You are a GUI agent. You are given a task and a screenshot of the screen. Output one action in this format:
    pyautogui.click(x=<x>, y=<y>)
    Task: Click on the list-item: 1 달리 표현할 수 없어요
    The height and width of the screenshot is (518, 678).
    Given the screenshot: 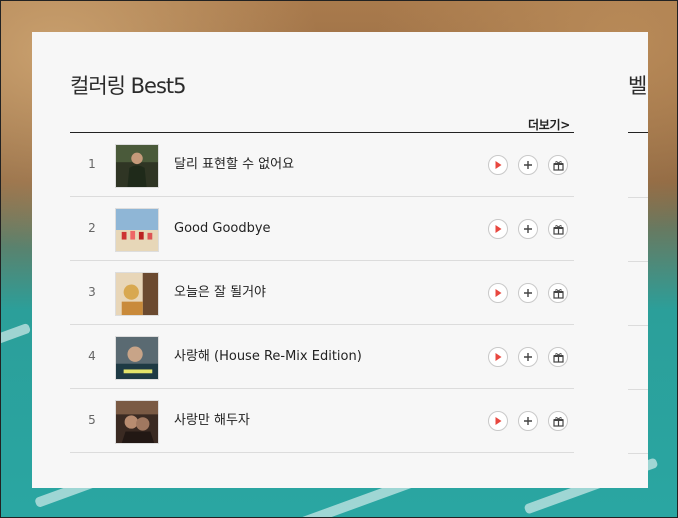 What is the action you would take?
    pyautogui.click(x=322, y=165)
    